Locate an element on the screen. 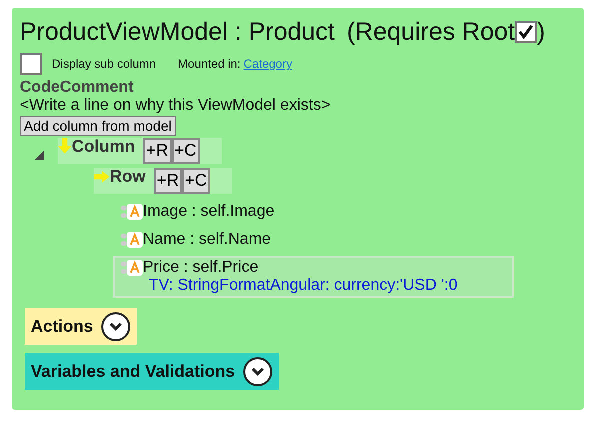 The height and width of the screenshot is (432, 600). field-item: Image : self.Image is located at coordinates (313, 212).